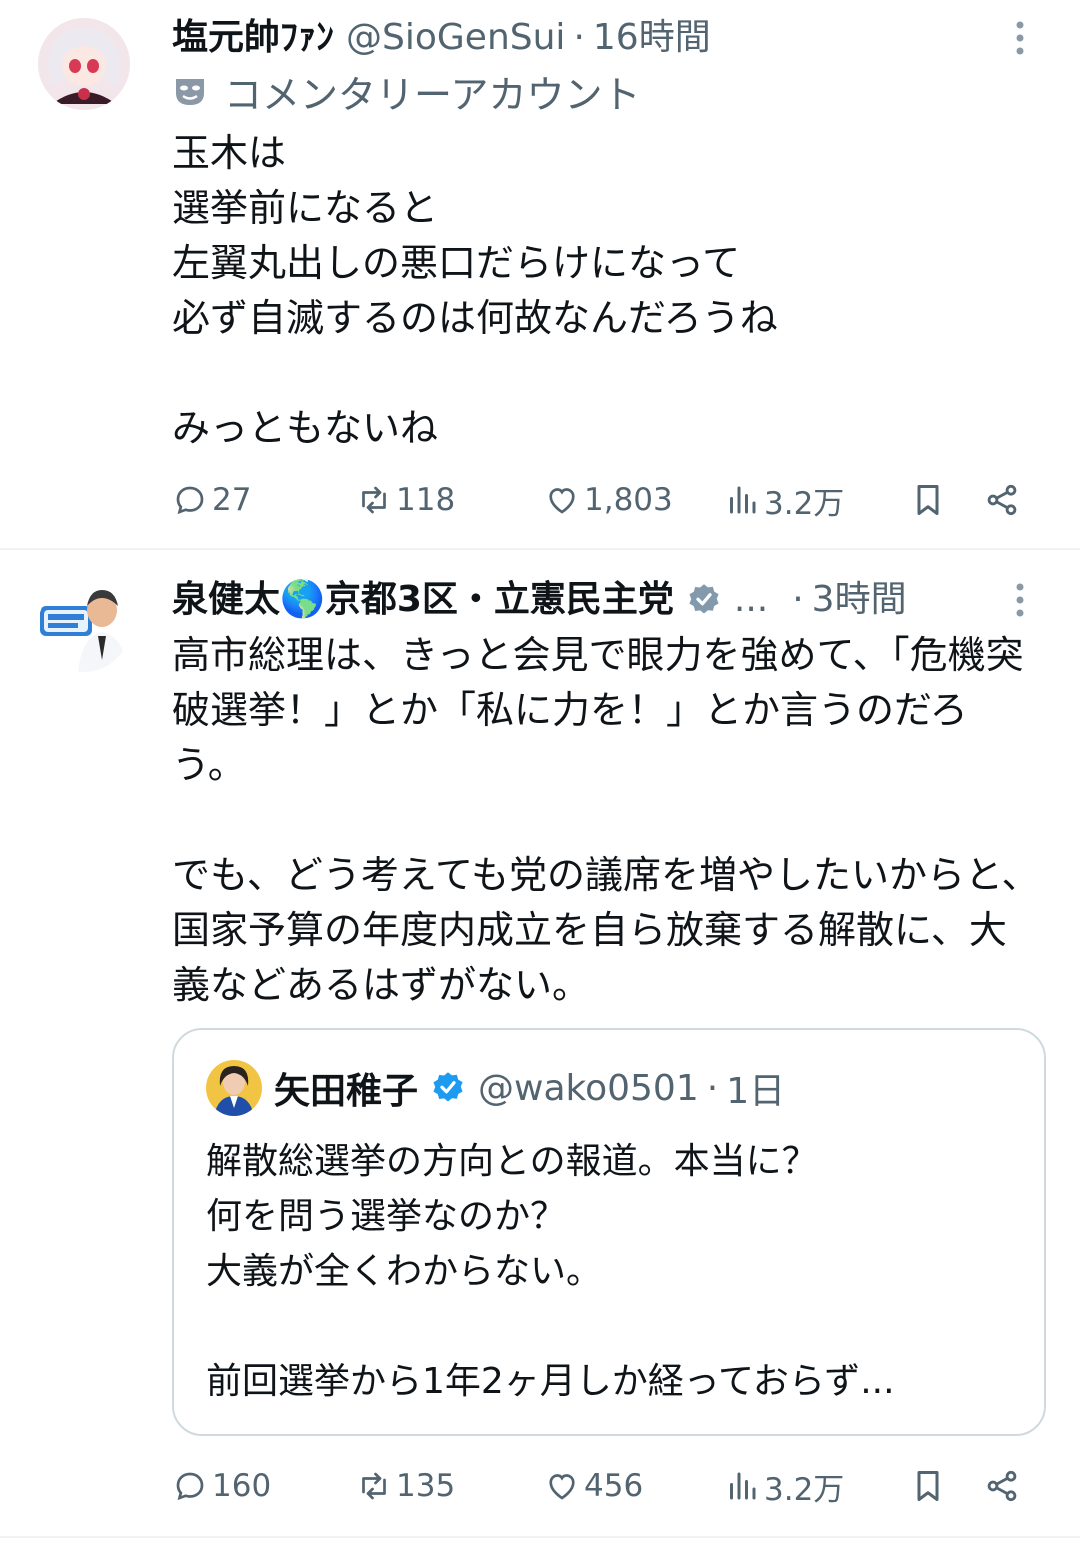 This screenshot has width=1080, height=1552. What do you see at coordinates (232, 500) in the screenshot?
I see `reply-count: 27` at bounding box center [232, 500].